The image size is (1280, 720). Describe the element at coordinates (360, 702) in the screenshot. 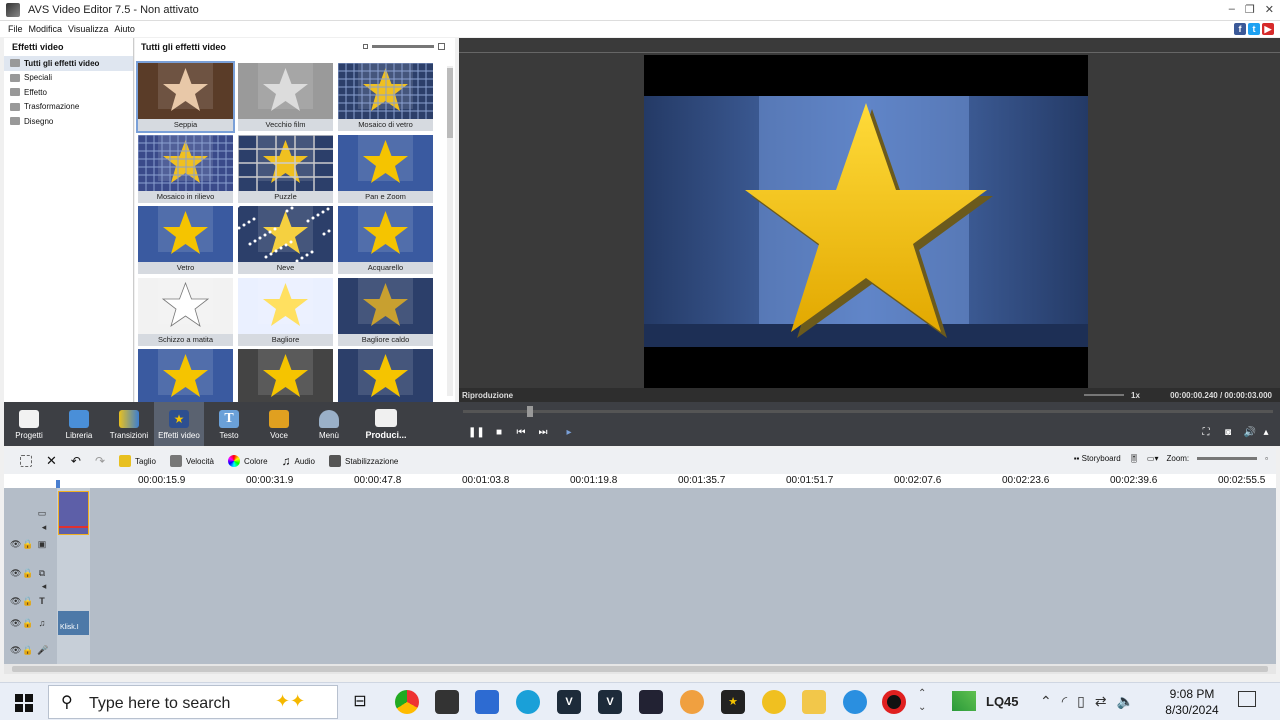

I see `task-view-icon: ⊟` at that location.